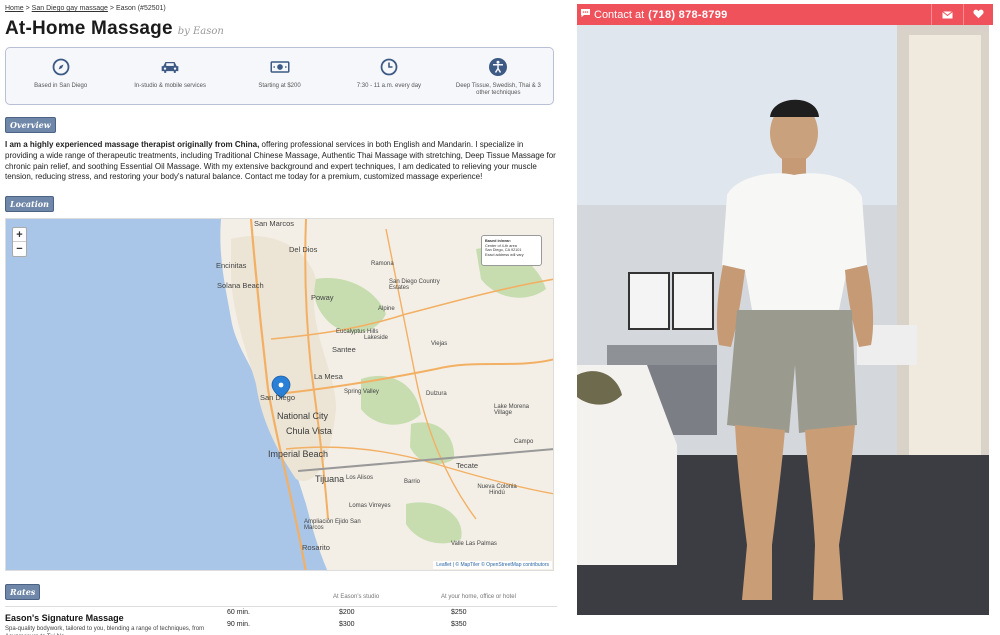  I want to click on contact-label: Contact at, so click(619, 14).